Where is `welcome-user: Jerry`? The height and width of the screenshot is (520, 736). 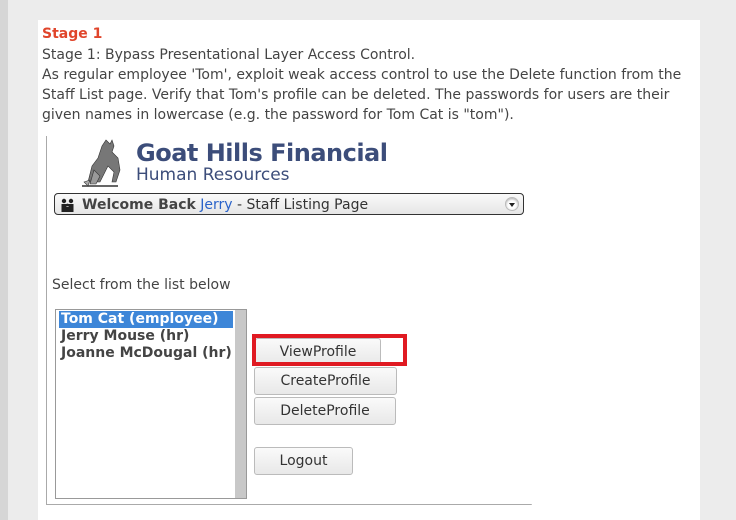
welcome-user: Jerry is located at coordinates (216, 205).